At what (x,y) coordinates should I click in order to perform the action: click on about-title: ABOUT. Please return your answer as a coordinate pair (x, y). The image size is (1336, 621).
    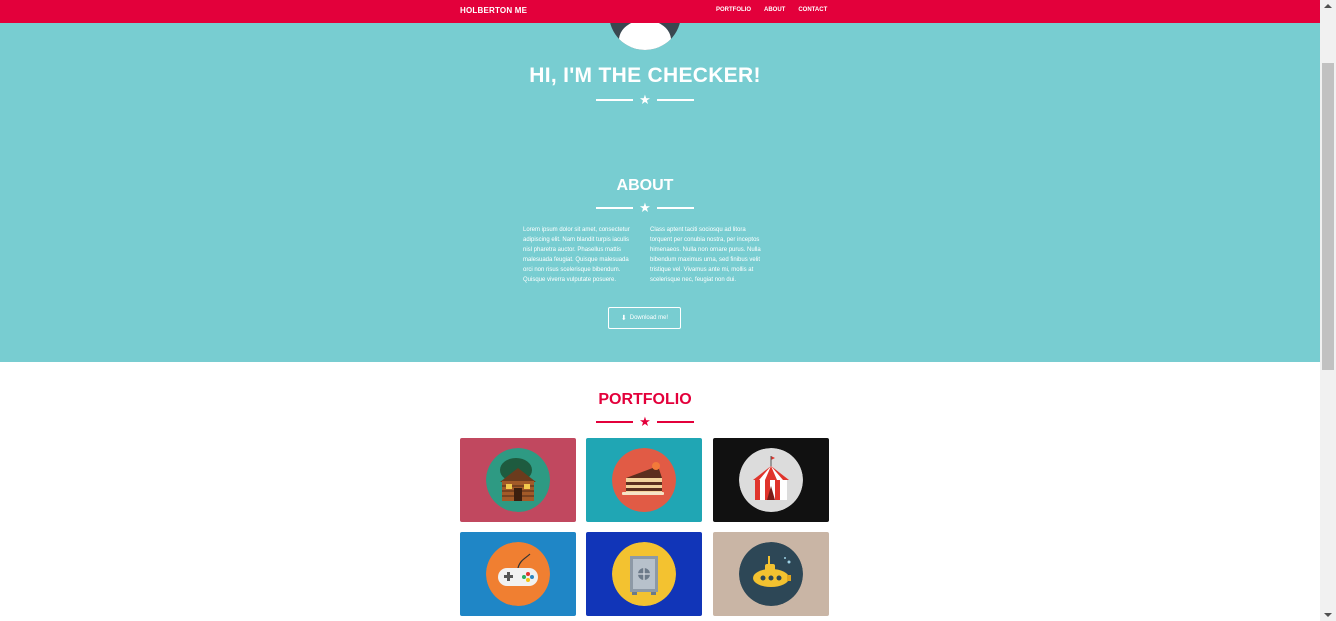
    Looking at the image, I should click on (645, 185).